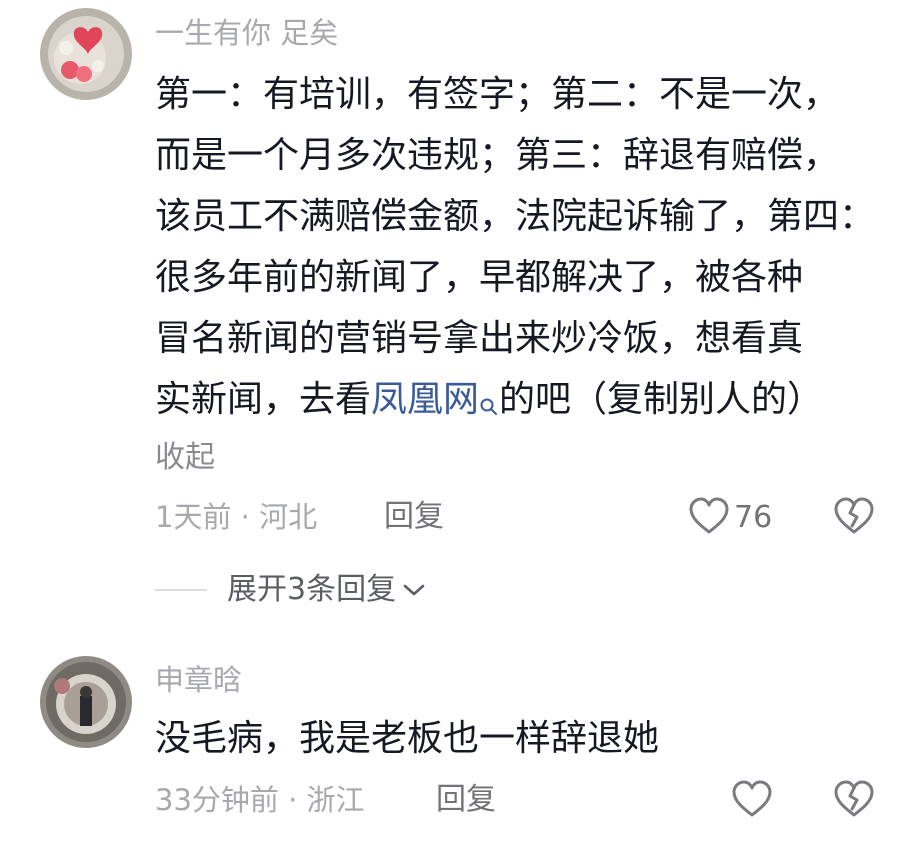  I want to click on content-line: 该员工不满赔偿金额，法院起诉输了，第四：, so click(515, 216).